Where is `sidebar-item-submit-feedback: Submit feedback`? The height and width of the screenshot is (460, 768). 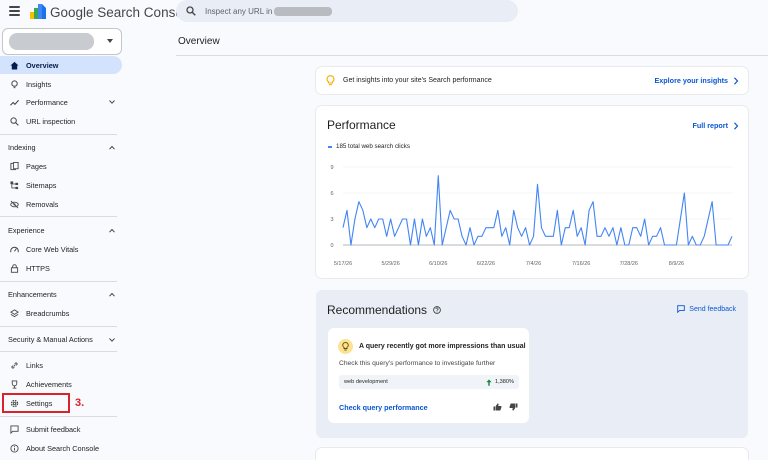
sidebar-item-submit-feedback: Submit feedback is located at coordinates (61, 429).